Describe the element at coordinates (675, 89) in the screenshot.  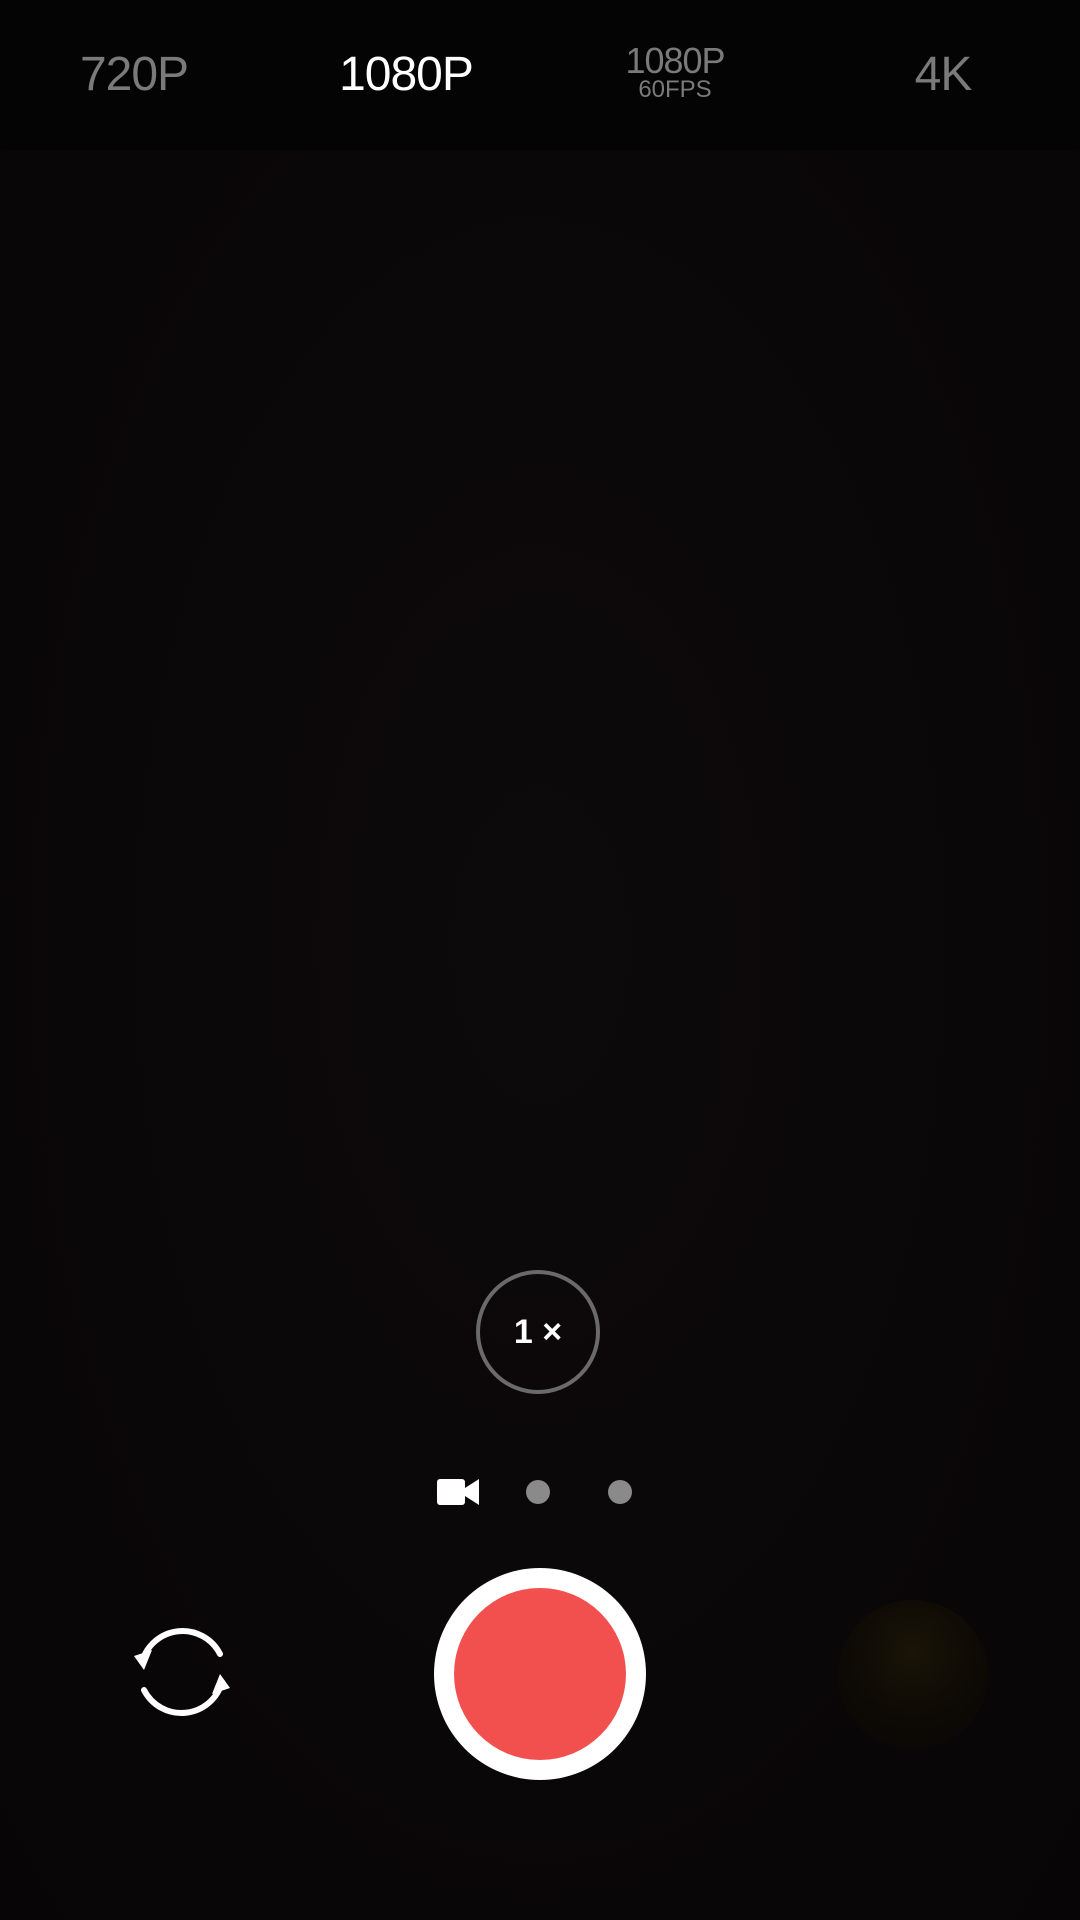
I see `resolution-fps-label: 60FPS` at that location.